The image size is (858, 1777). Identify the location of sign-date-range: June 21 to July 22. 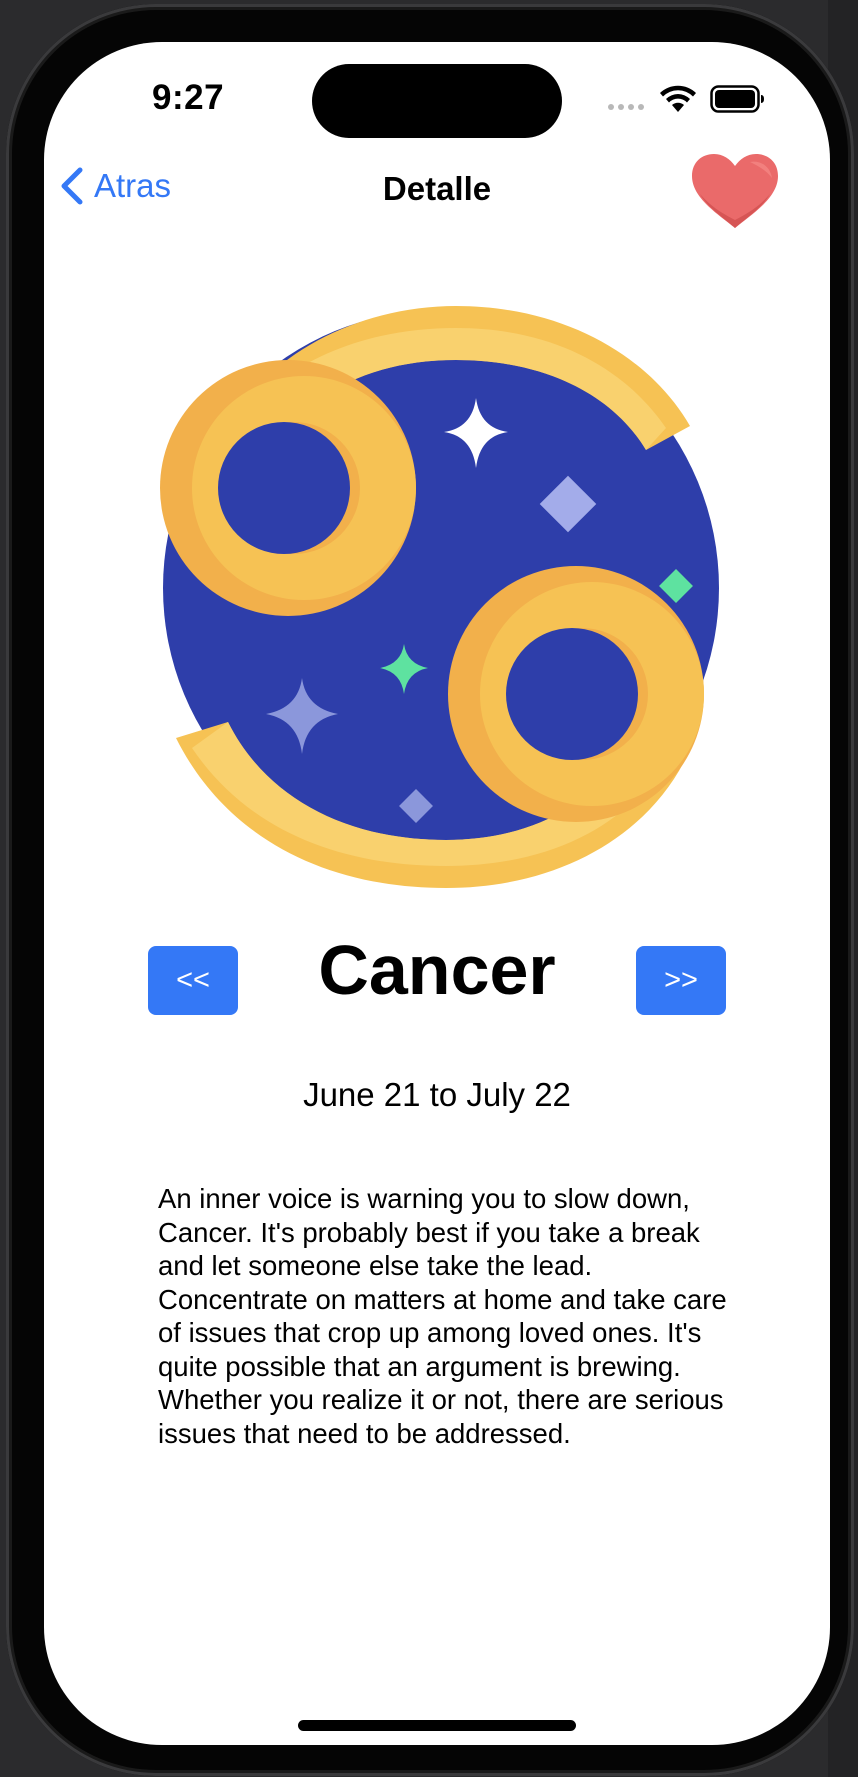
(437, 1094).